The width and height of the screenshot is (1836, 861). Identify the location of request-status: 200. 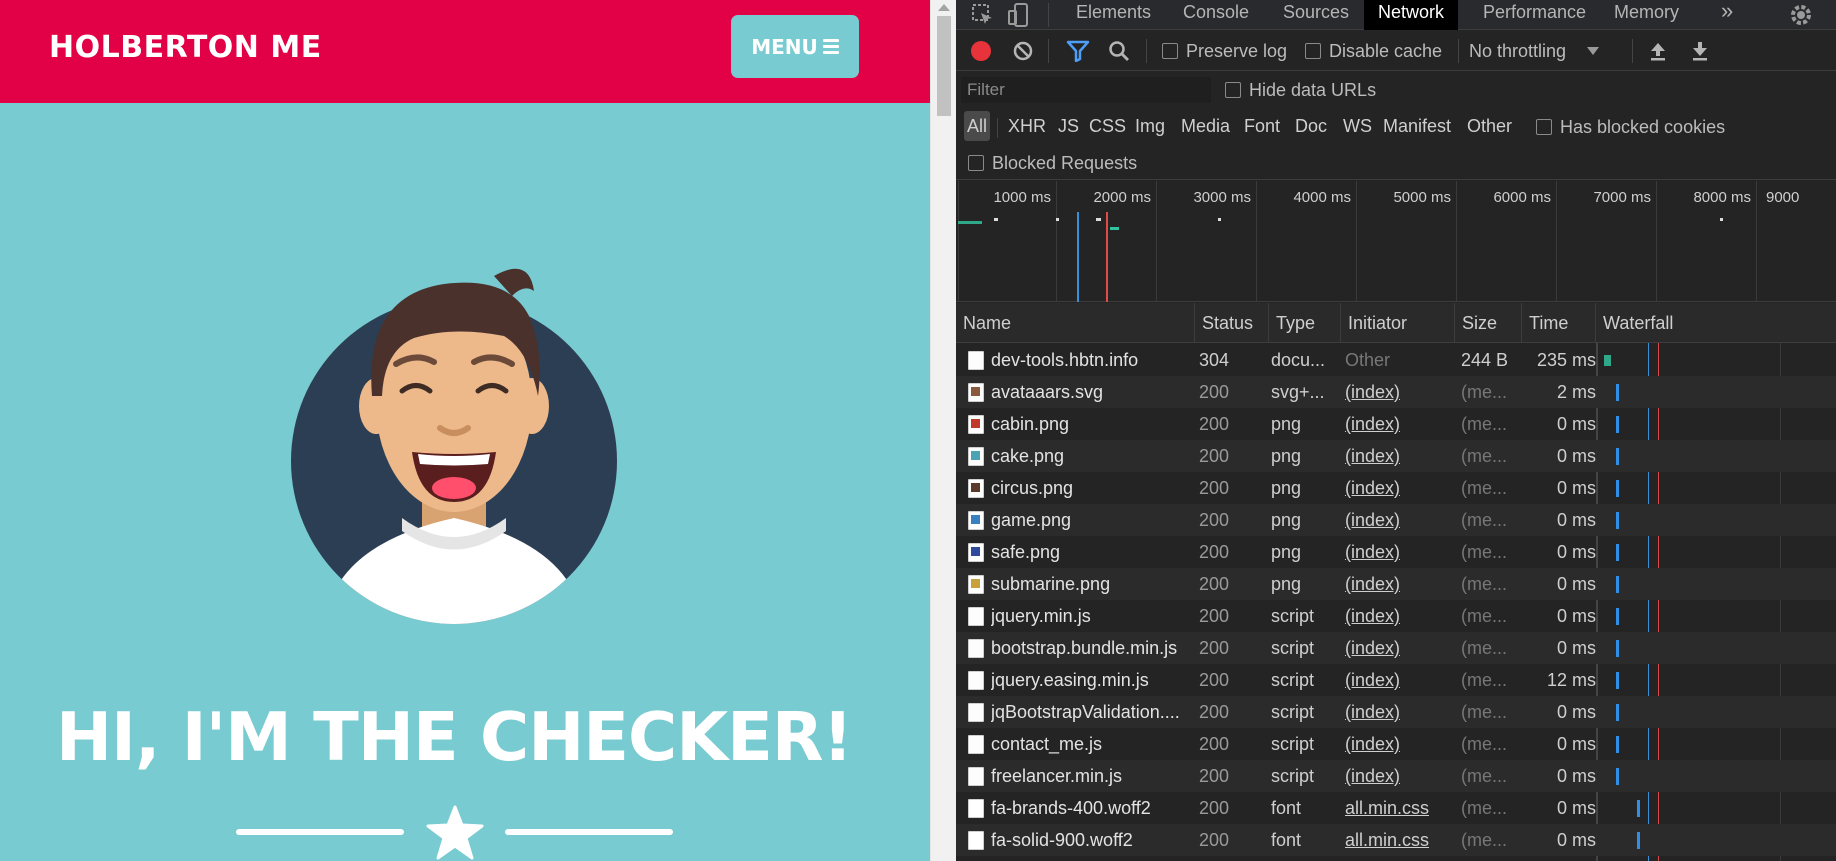
(1214, 712).